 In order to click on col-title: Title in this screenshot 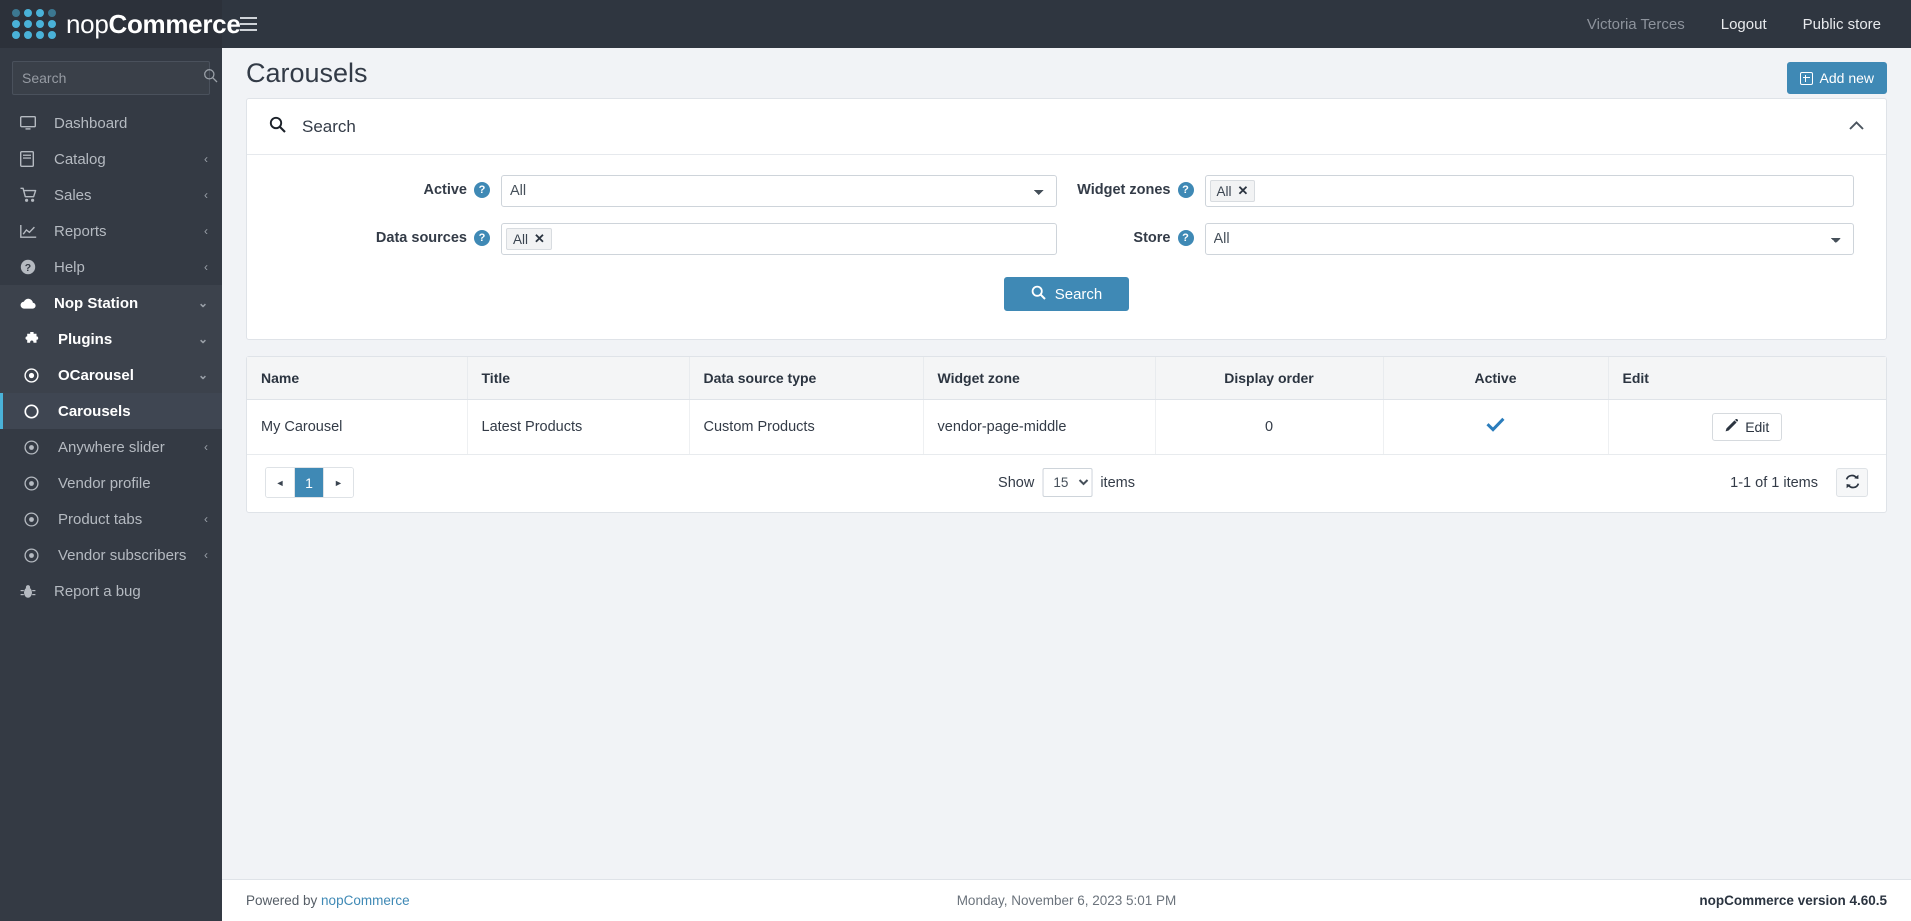, I will do `click(578, 378)`.